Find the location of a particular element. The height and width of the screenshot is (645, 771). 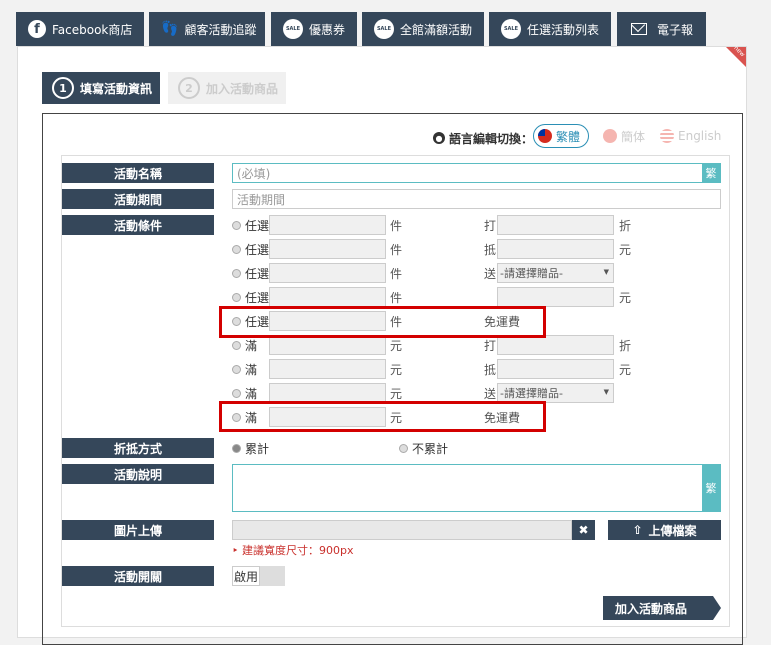

tab-facebook-store: f Facebook商店 is located at coordinates (80, 29).